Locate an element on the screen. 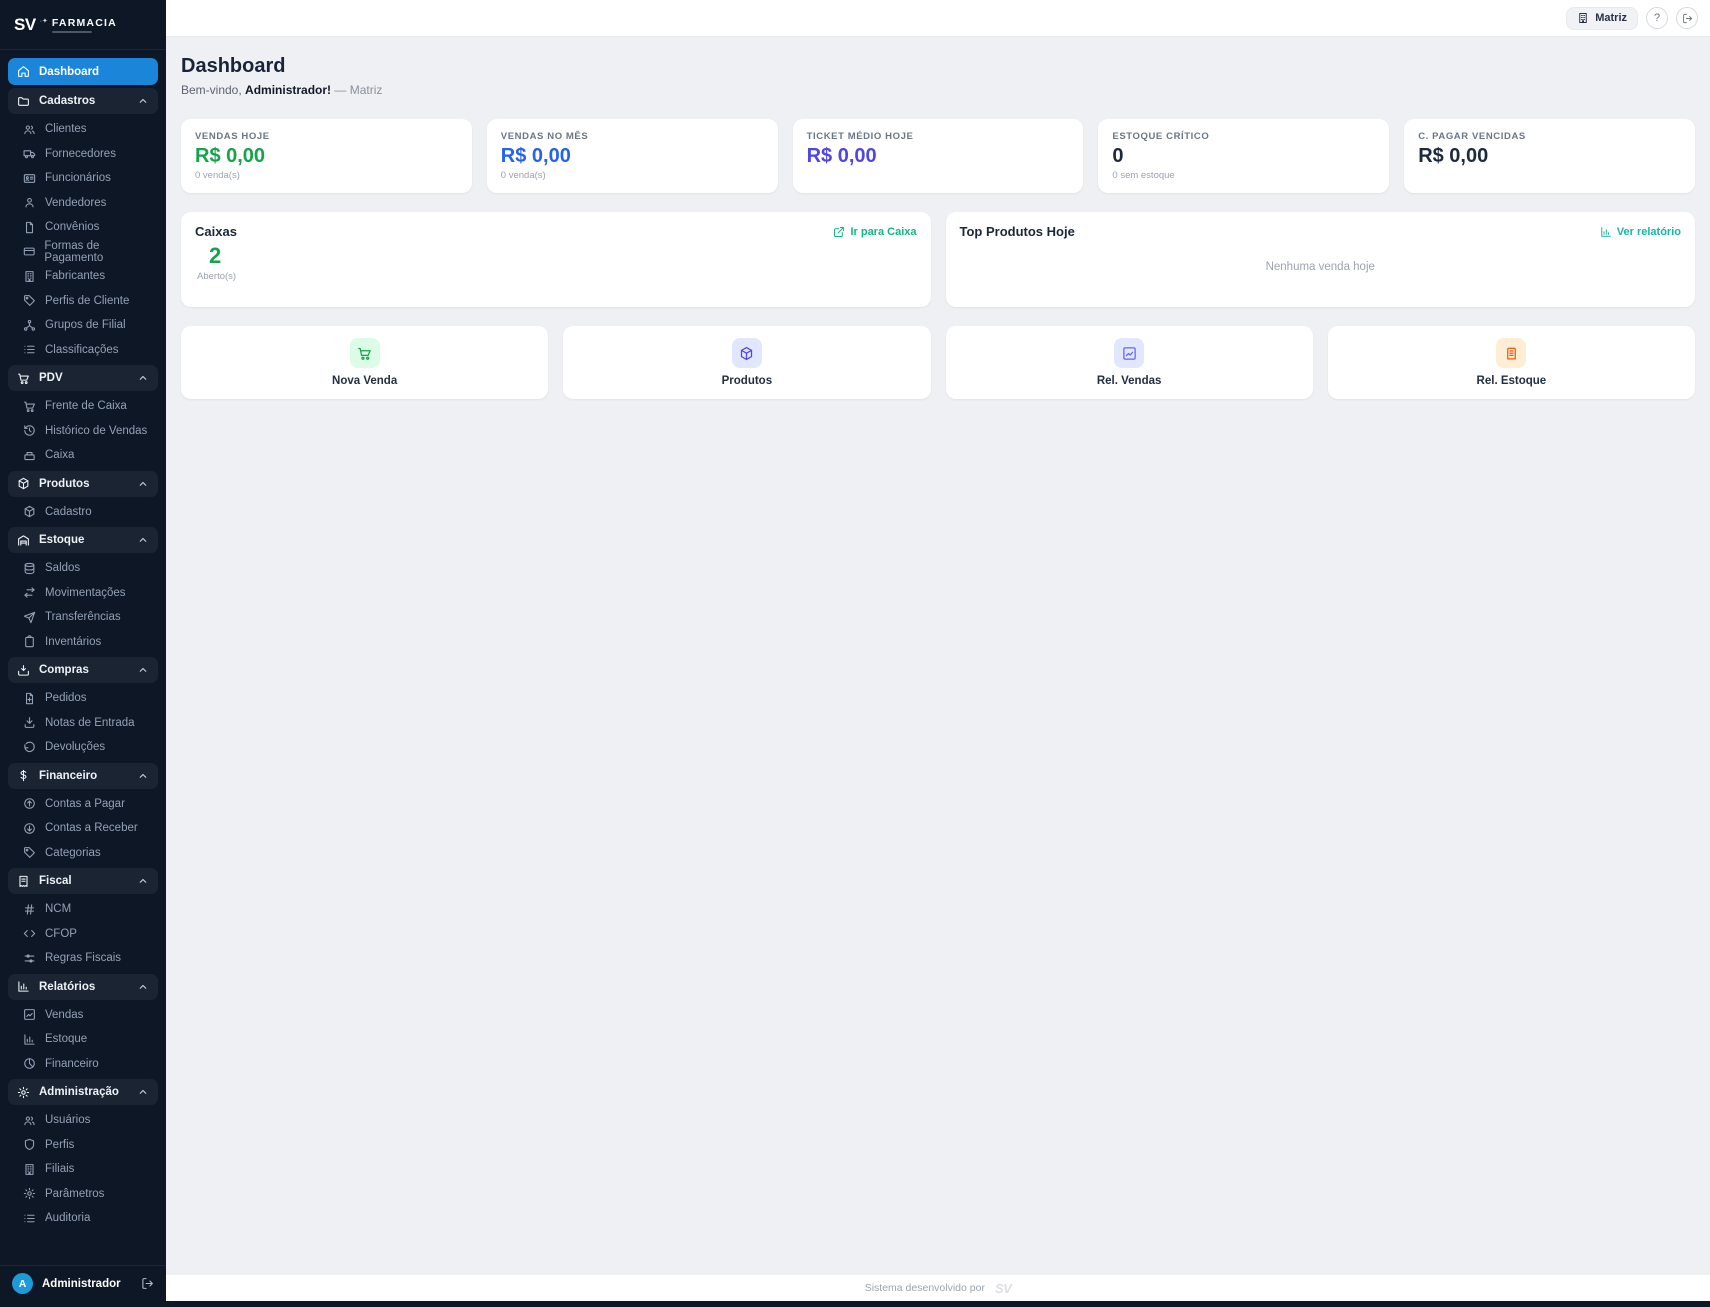 Image resolution: width=1710 pixels, height=1307 pixels. external-link-icon is located at coordinates (839, 232).